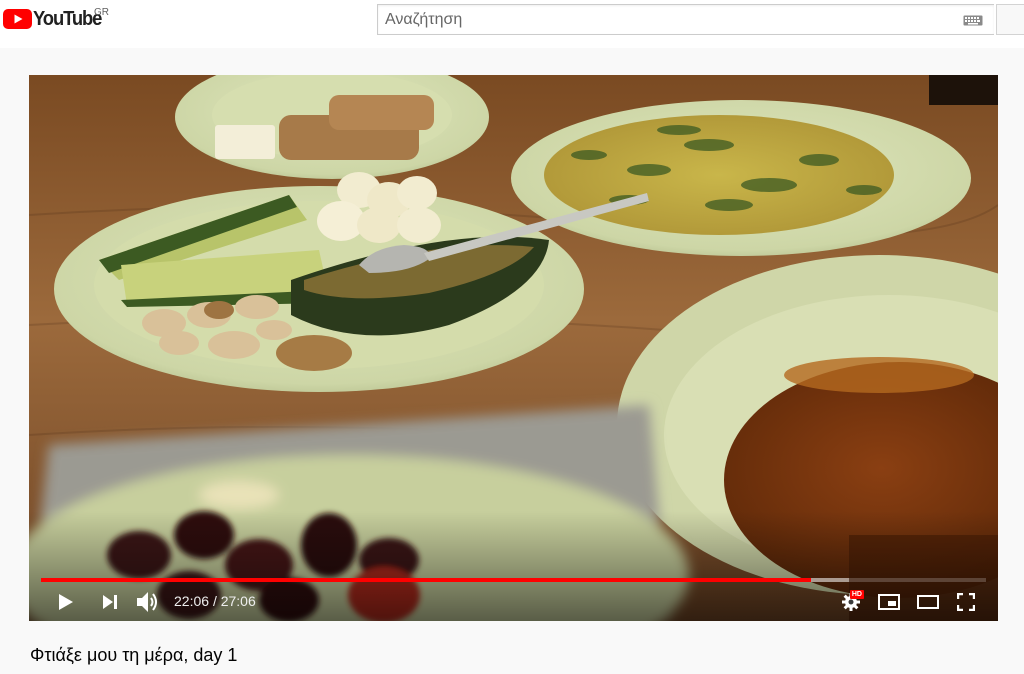  I want to click on fullscreen-button, so click(966, 602).